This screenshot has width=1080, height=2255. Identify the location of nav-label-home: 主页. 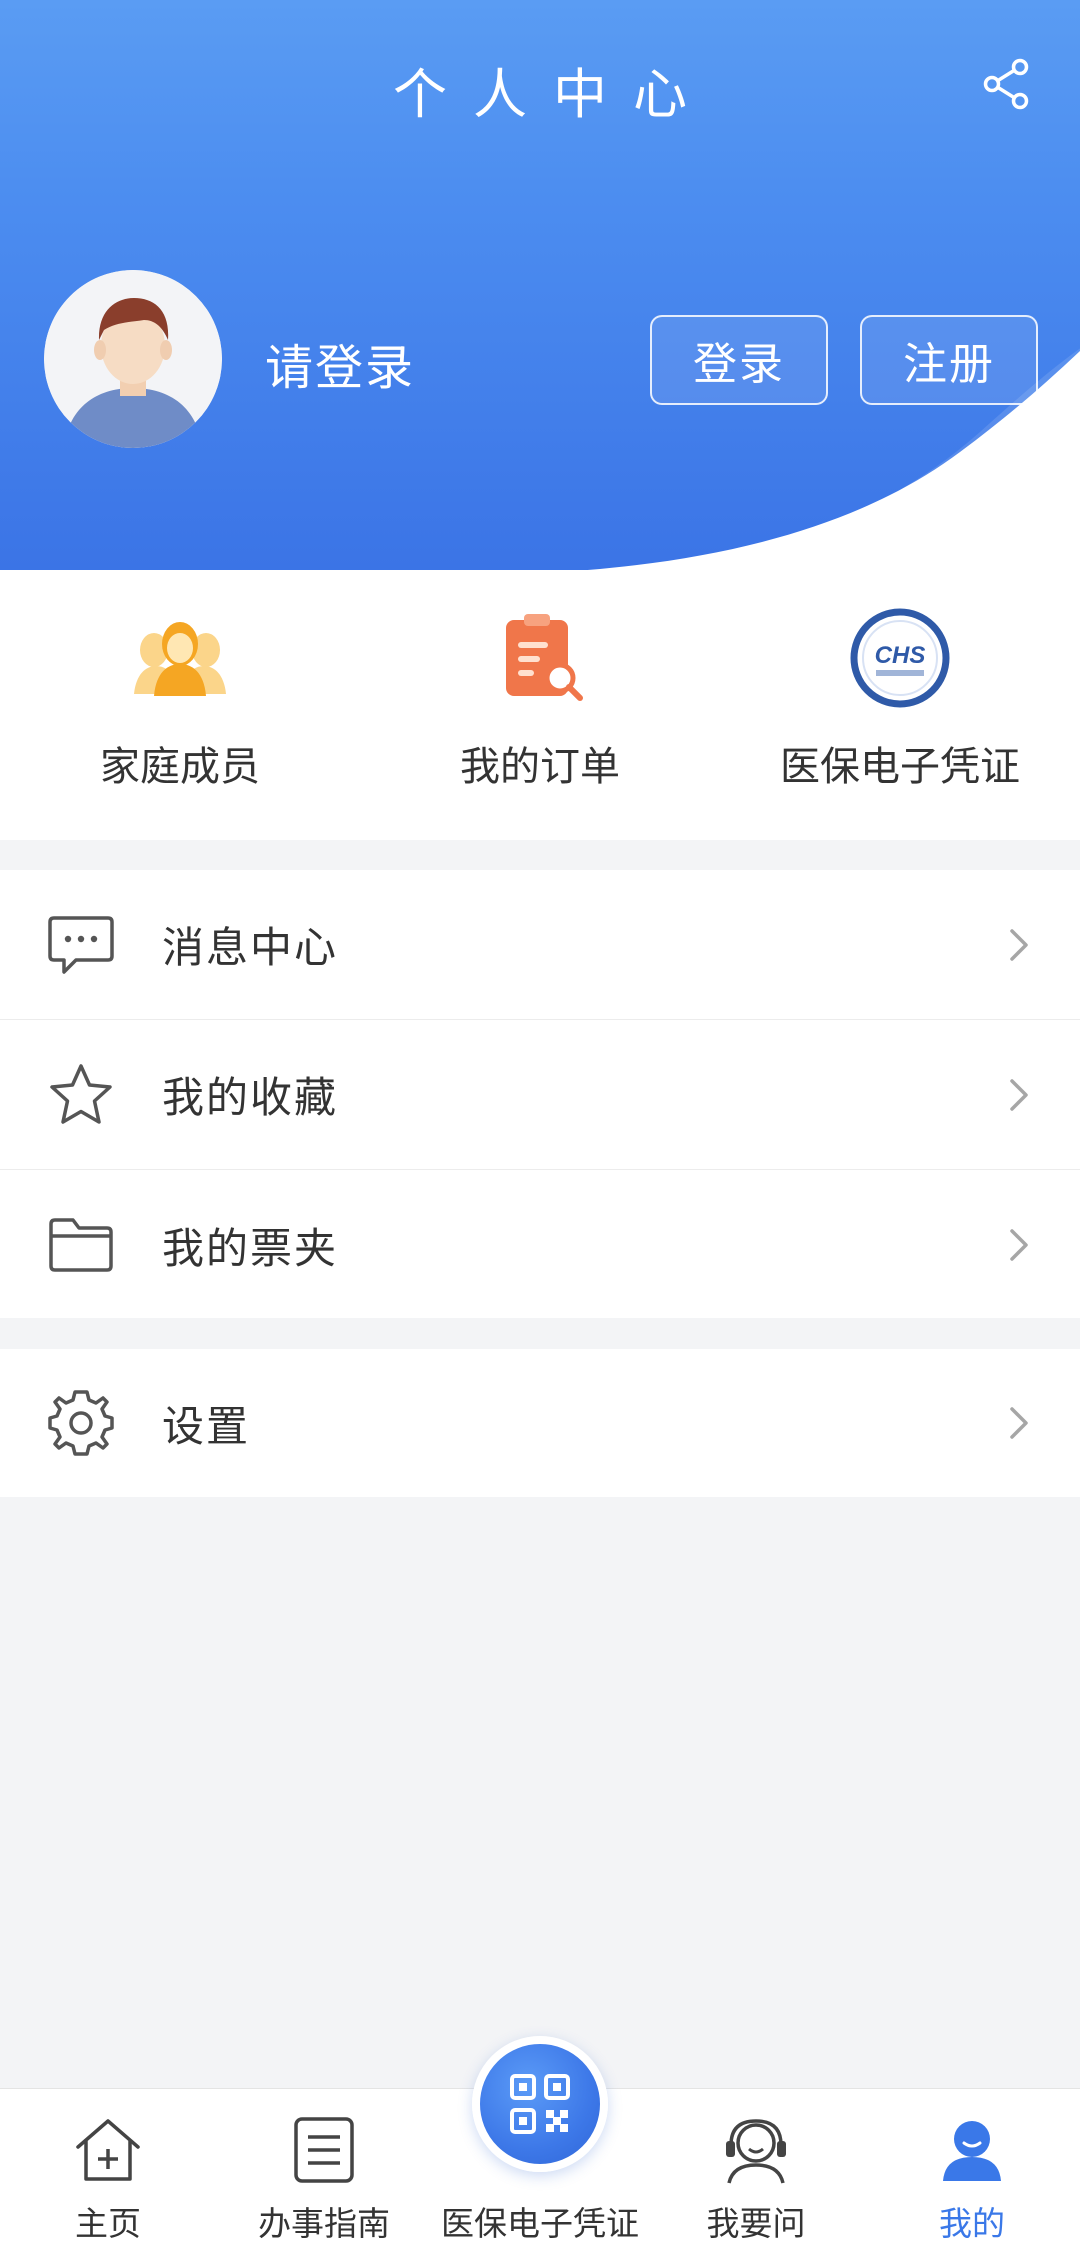
(108, 2223).